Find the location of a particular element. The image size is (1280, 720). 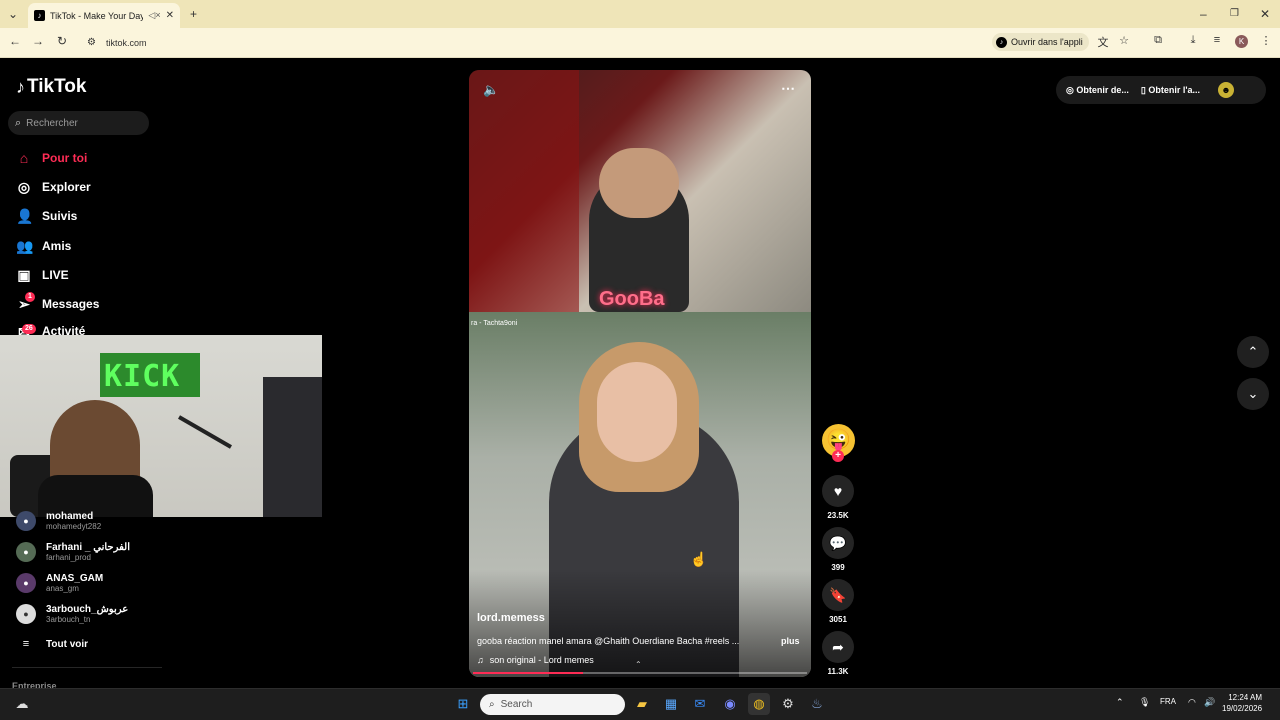

site-info-icon: ⚙ is located at coordinates (91, 42).